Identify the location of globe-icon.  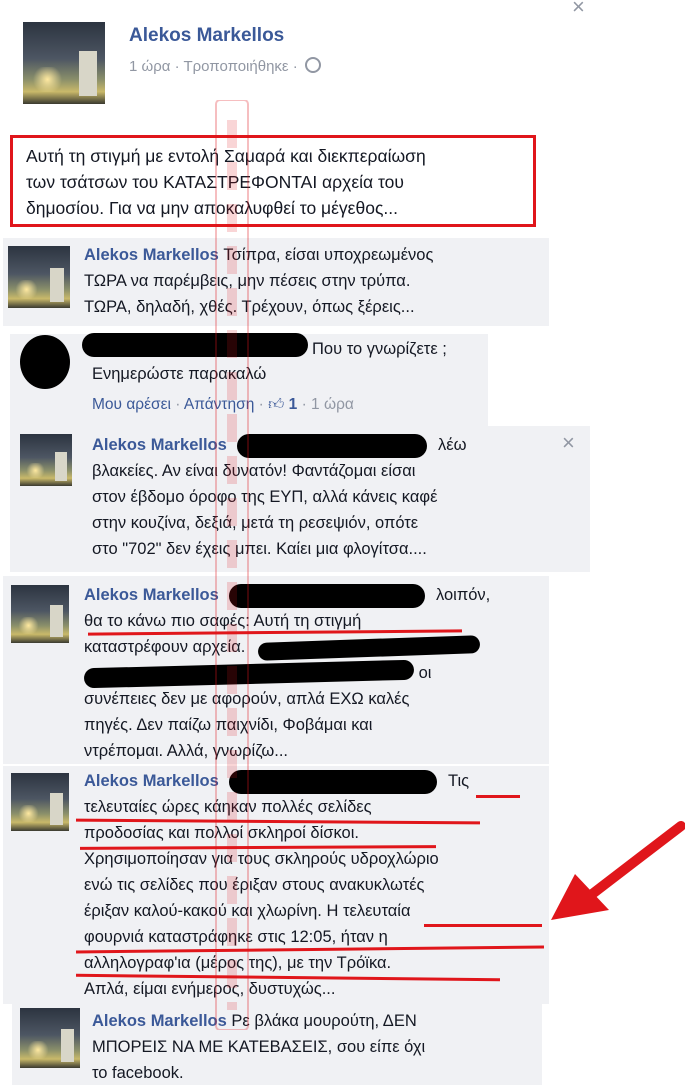
(312, 65).